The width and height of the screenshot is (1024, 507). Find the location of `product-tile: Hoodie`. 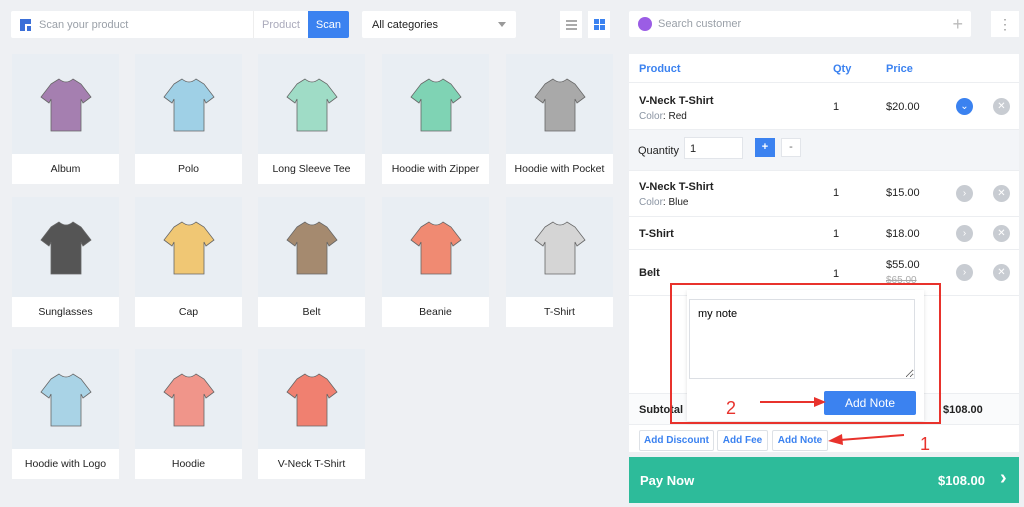

product-tile: Hoodie is located at coordinates (188, 414).